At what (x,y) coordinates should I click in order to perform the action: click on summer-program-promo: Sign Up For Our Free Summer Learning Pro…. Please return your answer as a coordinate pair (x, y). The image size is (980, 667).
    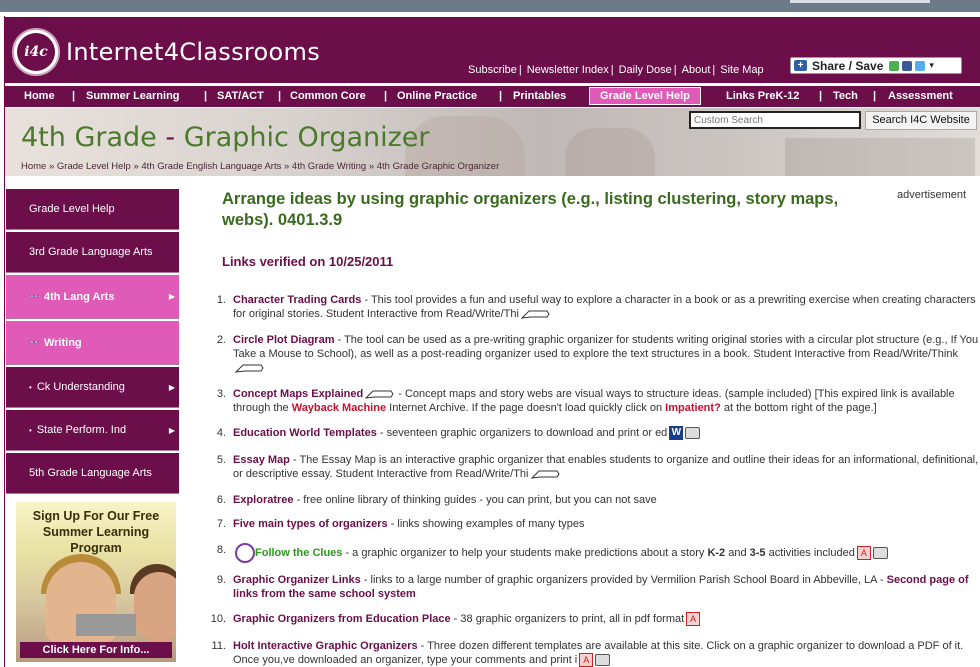
    Looking at the image, I should click on (96, 582).